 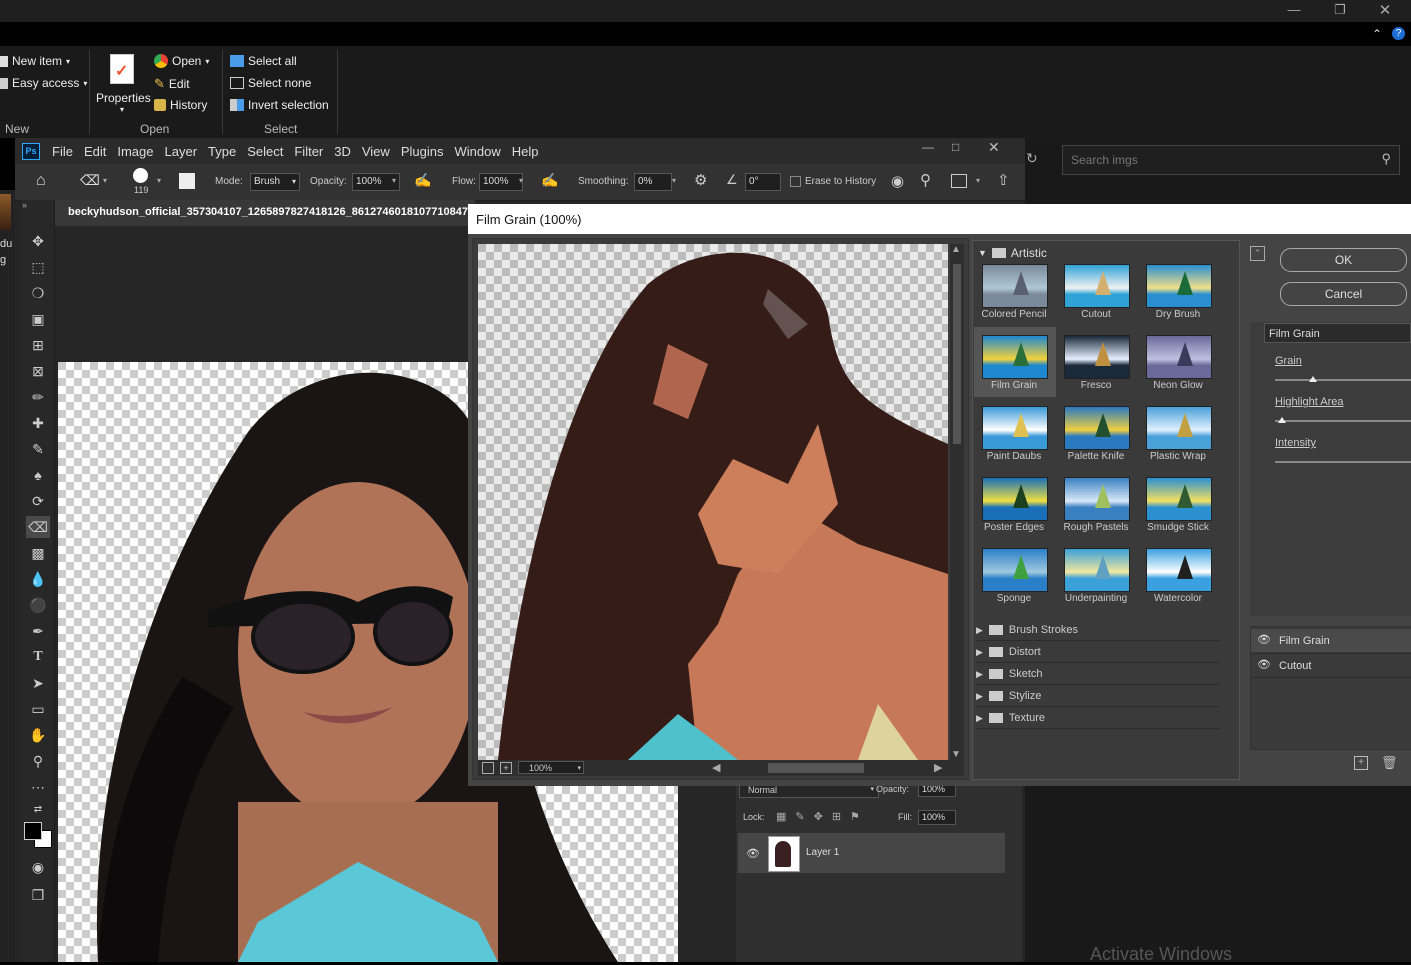 I want to click on gear-icon: ⚙, so click(x=700, y=180).